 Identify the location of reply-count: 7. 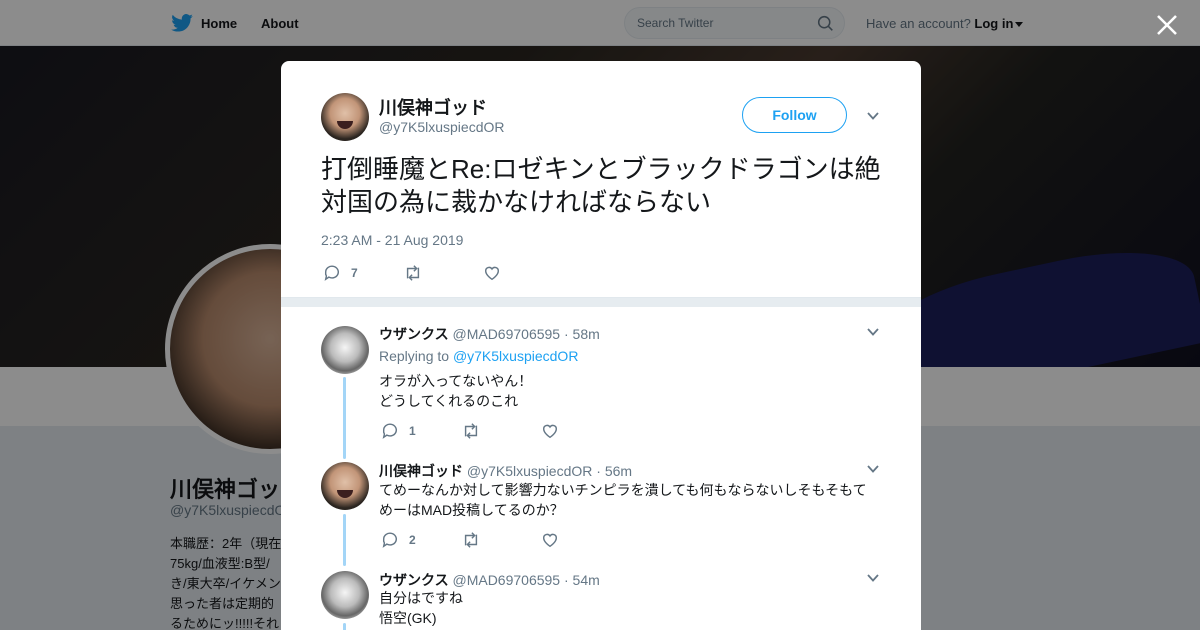
(354, 273).